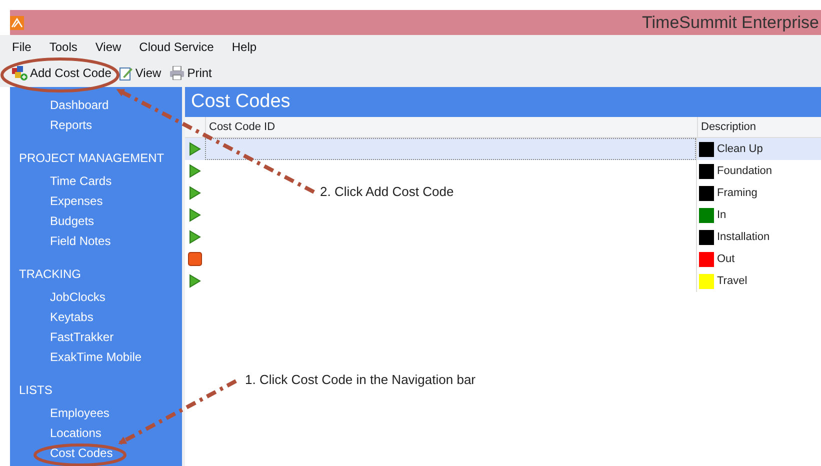 This screenshot has width=821, height=466. Describe the element at coordinates (96, 221) in the screenshot. I see `nav-item: Budgets` at that location.